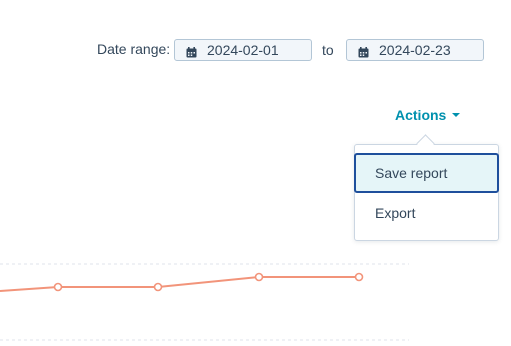  Describe the element at coordinates (395, 213) in the screenshot. I see `export-label: Export` at that location.